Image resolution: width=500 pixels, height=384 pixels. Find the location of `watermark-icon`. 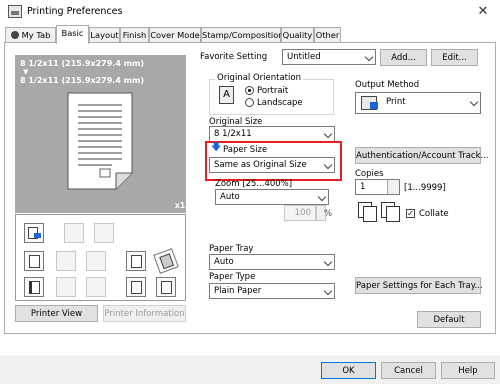

watermark-icon is located at coordinates (136, 287).